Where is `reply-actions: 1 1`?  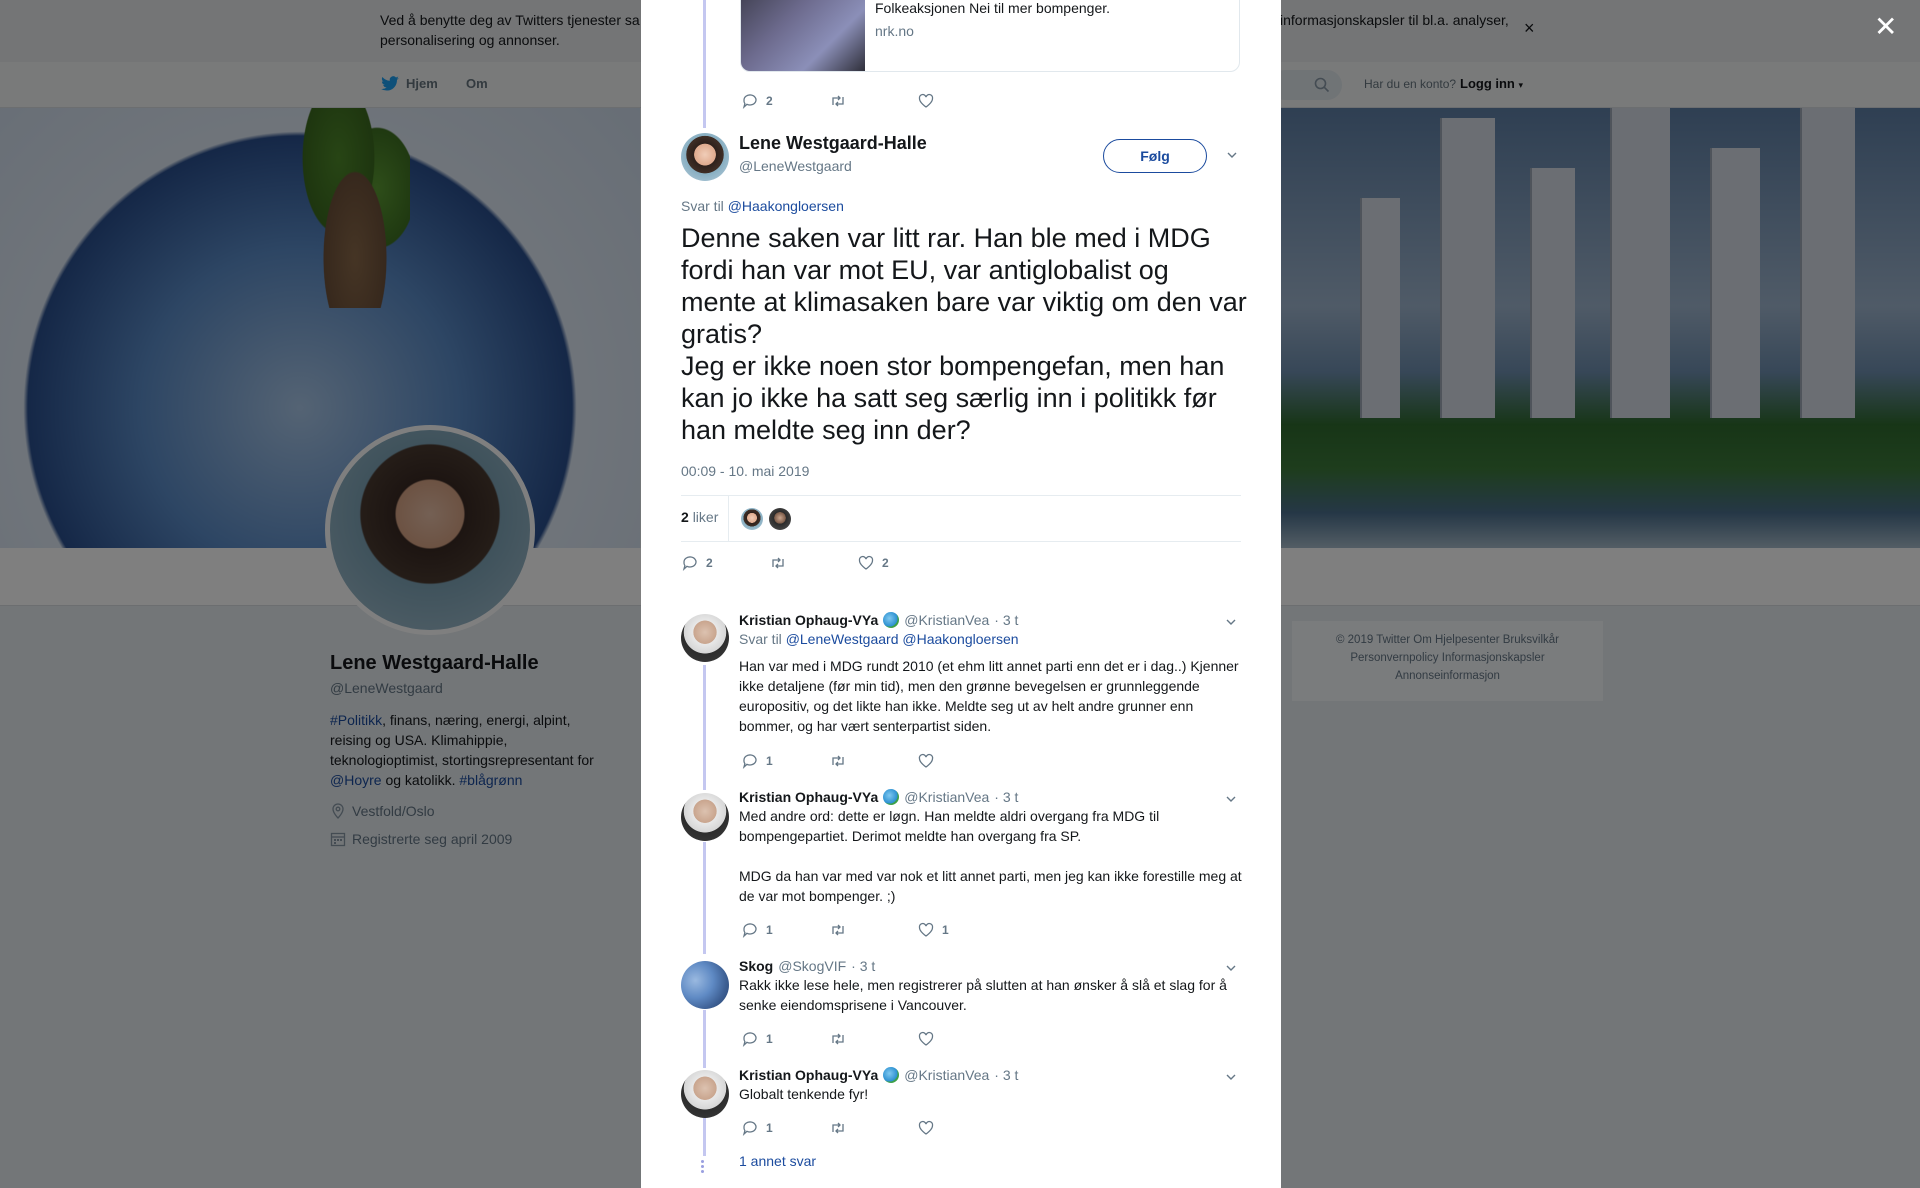 reply-actions: 1 1 is located at coordinates (874, 930).